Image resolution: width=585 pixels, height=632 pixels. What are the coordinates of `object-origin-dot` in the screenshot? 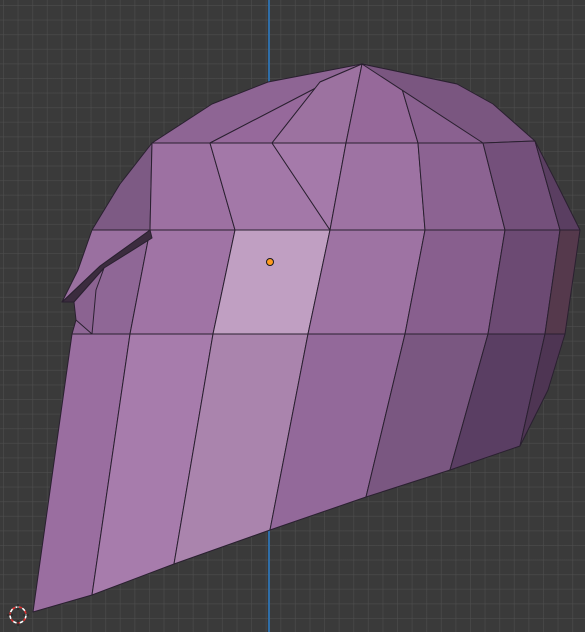 It's located at (270, 262).